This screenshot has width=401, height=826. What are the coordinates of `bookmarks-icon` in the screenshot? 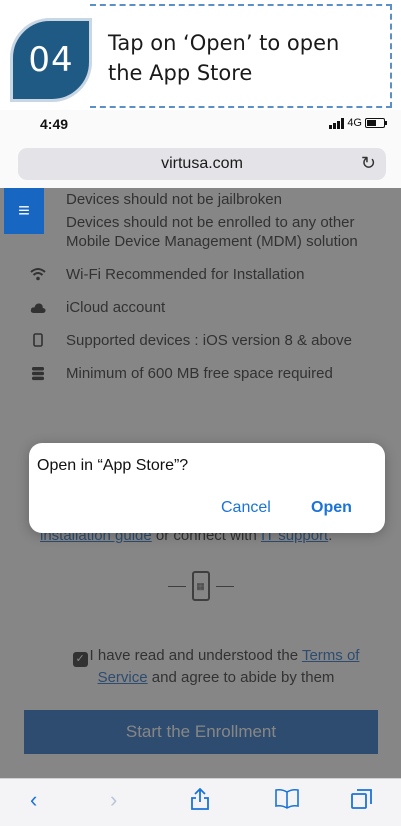 It's located at (287, 801).